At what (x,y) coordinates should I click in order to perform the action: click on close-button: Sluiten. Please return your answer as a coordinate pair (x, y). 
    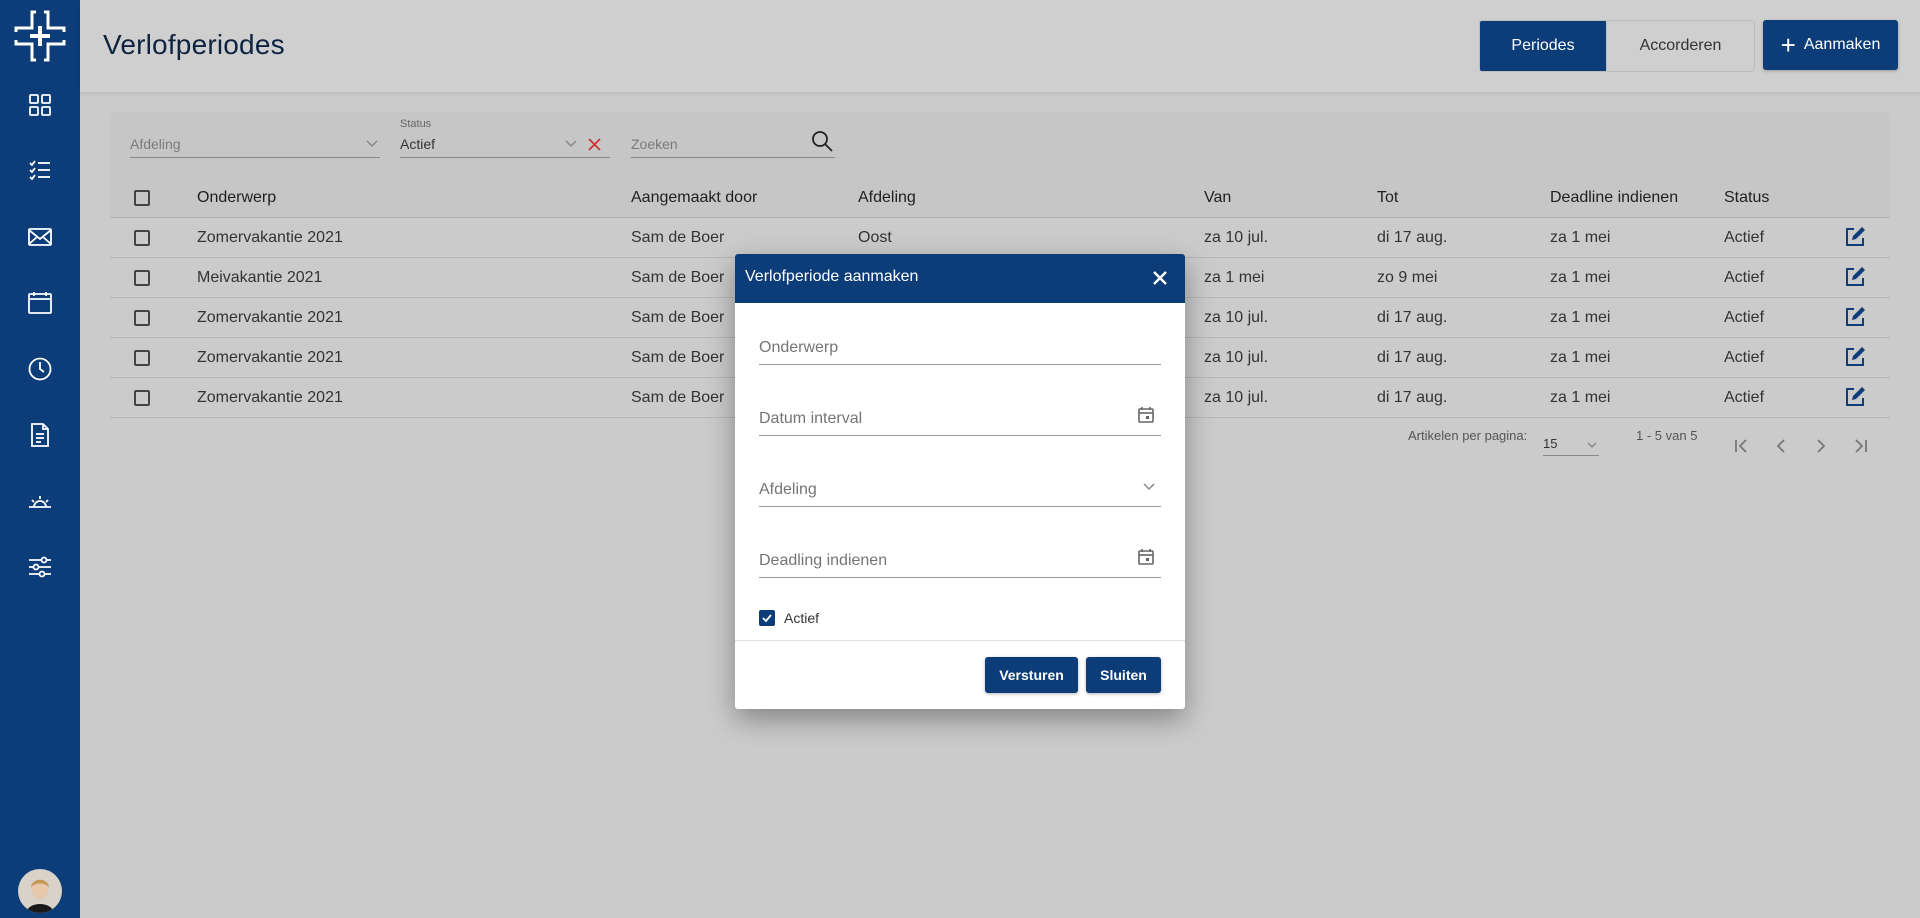
    Looking at the image, I should click on (1123, 675).